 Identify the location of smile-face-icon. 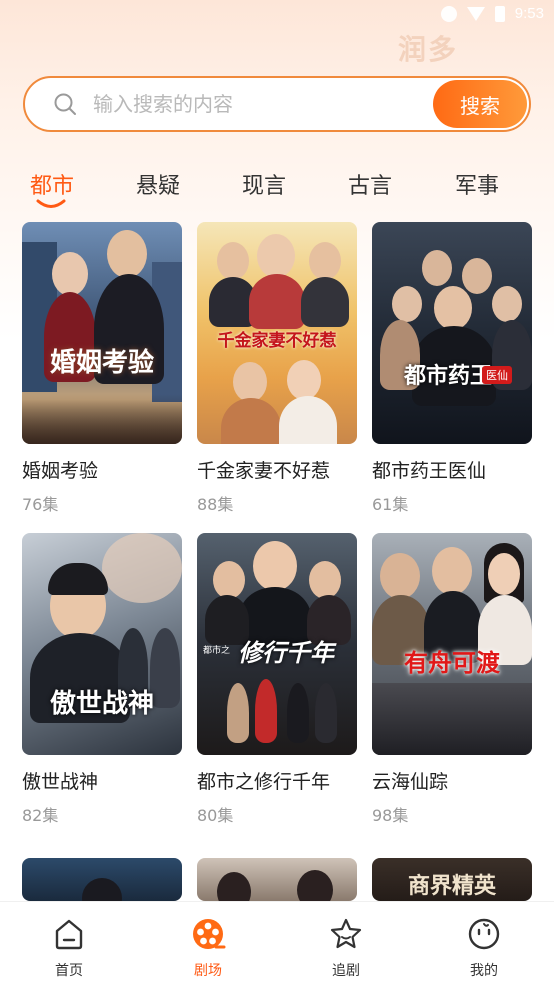
(484, 934).